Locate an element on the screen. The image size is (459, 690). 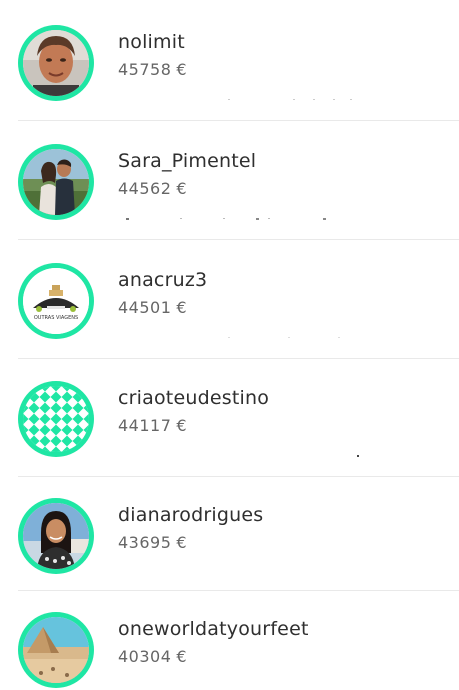
pyramid-photo-icon is located at coordinates (56, 650).